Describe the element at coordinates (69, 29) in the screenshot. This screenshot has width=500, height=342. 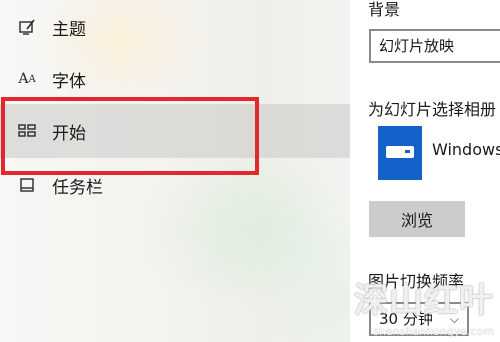
I see `nav-item-label: 主题` at that location.